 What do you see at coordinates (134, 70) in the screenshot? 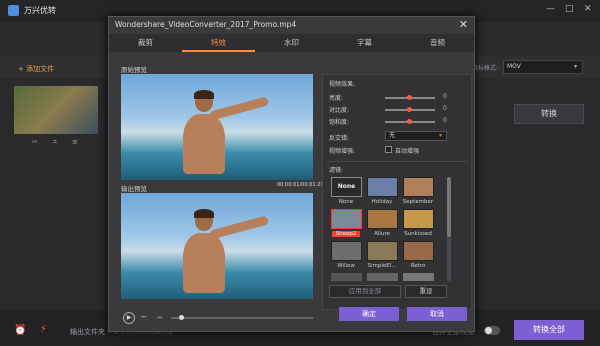
I see `original-preview-label: 原始预览` at bounding box center [134, 70].